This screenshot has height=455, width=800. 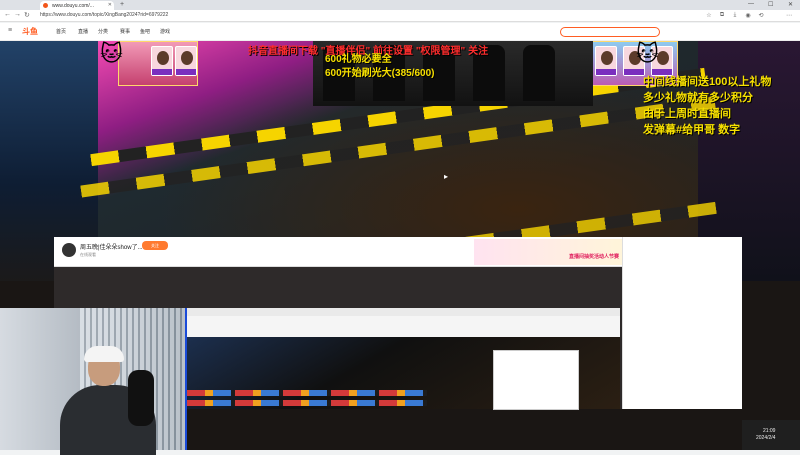 What do you see at coordinates (722, 16) in the screenshot?
I see `extensions-icon: ⧉` at bounding box center [722, 16].